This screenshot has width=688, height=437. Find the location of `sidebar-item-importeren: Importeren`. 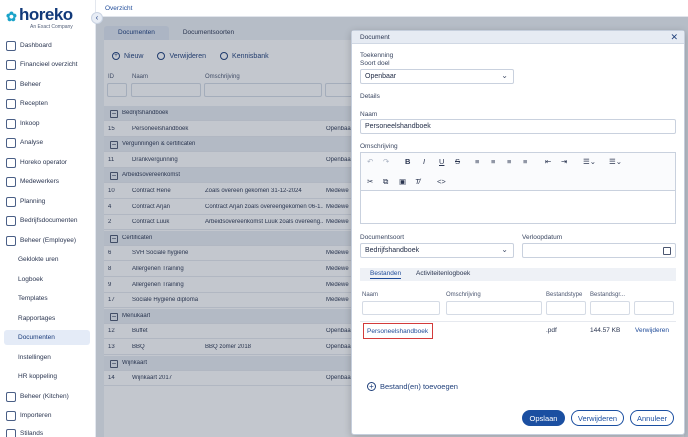

sidebar-item-importeren: Importeren is located at coordinates (47, 415).